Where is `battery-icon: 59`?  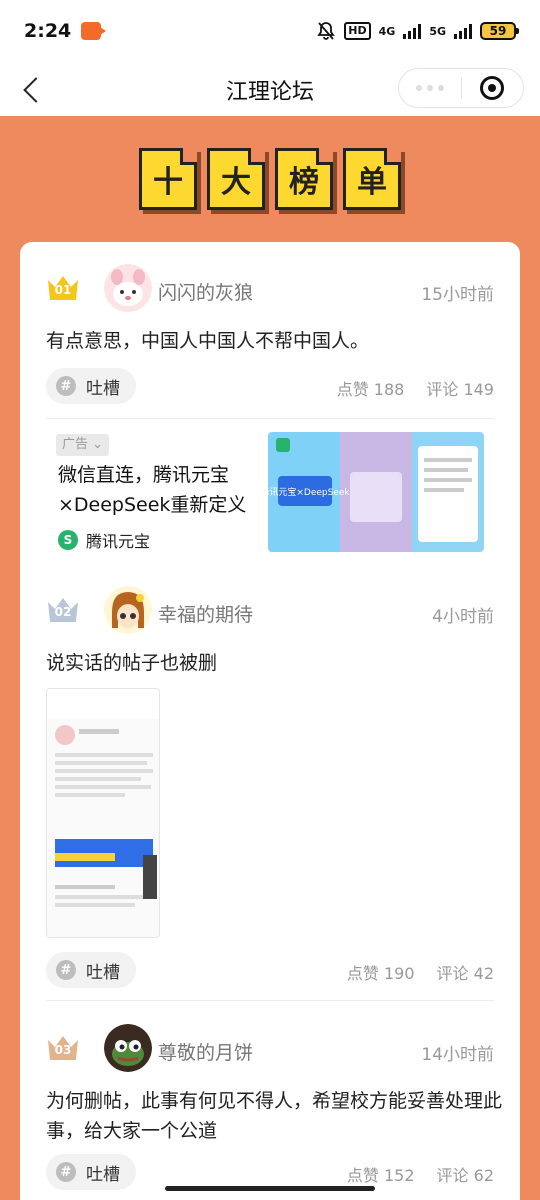 battery-icon: 59 is located at coordinates (499, 31).